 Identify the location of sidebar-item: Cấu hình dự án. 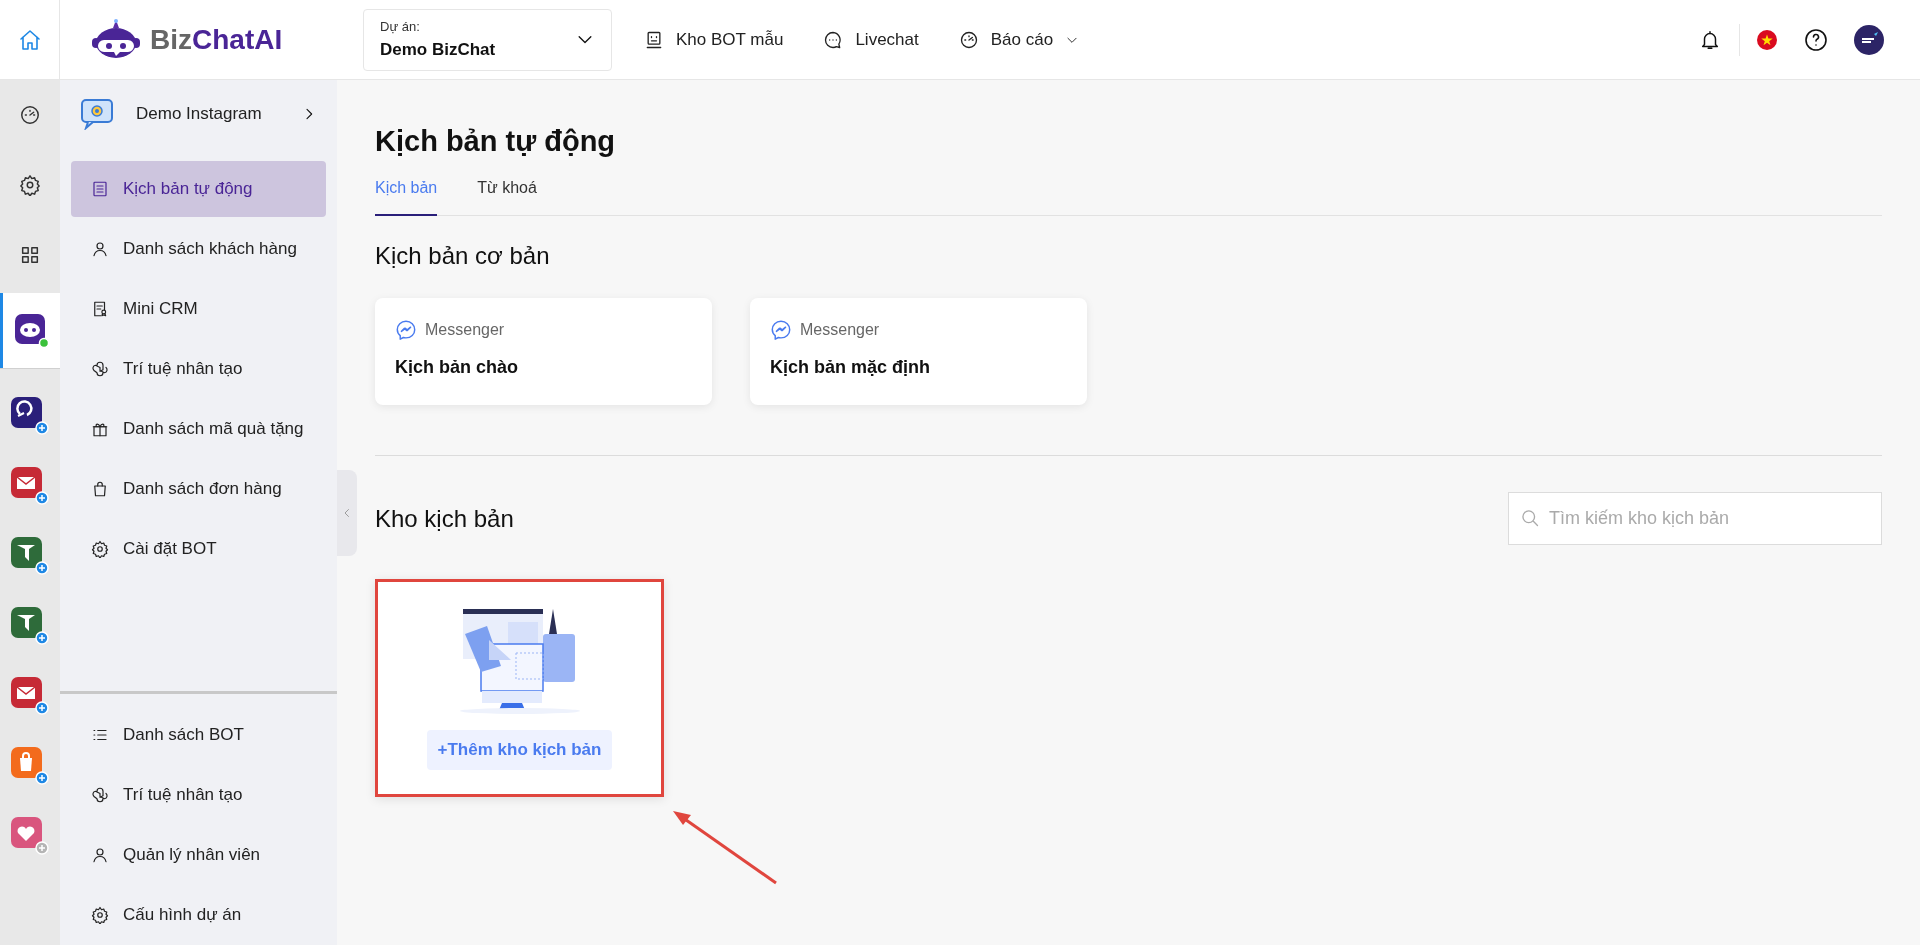
(198, 915).